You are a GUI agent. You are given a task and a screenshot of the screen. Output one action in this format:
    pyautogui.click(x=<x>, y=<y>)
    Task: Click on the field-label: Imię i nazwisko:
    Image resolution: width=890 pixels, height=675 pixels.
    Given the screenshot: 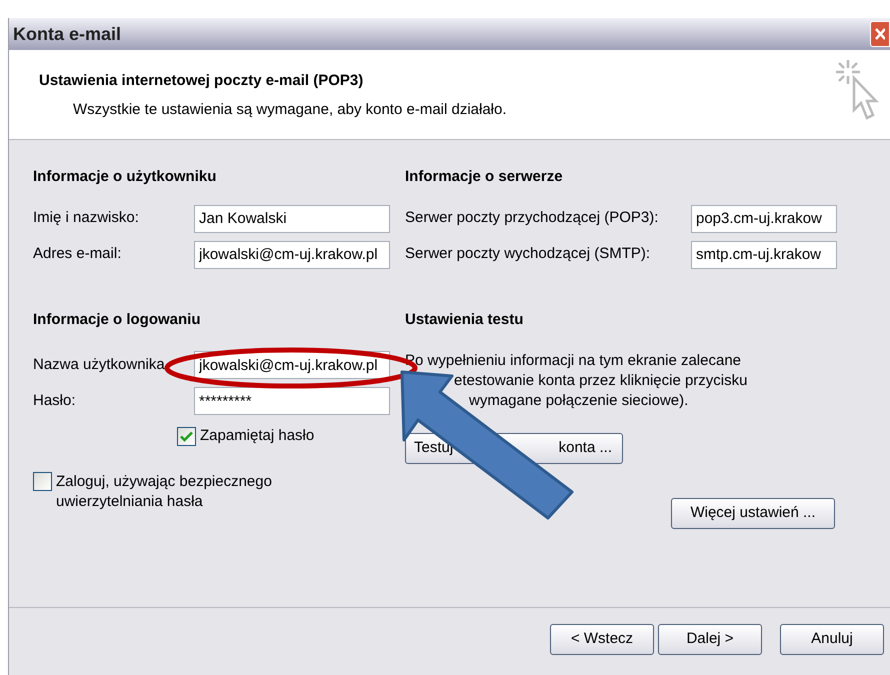 What is the action you would take?
    pyautogui.click(x=86, y=218)
    